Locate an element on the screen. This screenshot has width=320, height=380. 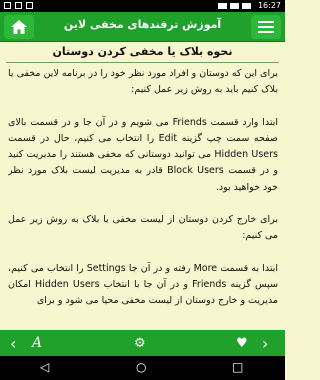
battery-icon is located at coordinates (246, 6).